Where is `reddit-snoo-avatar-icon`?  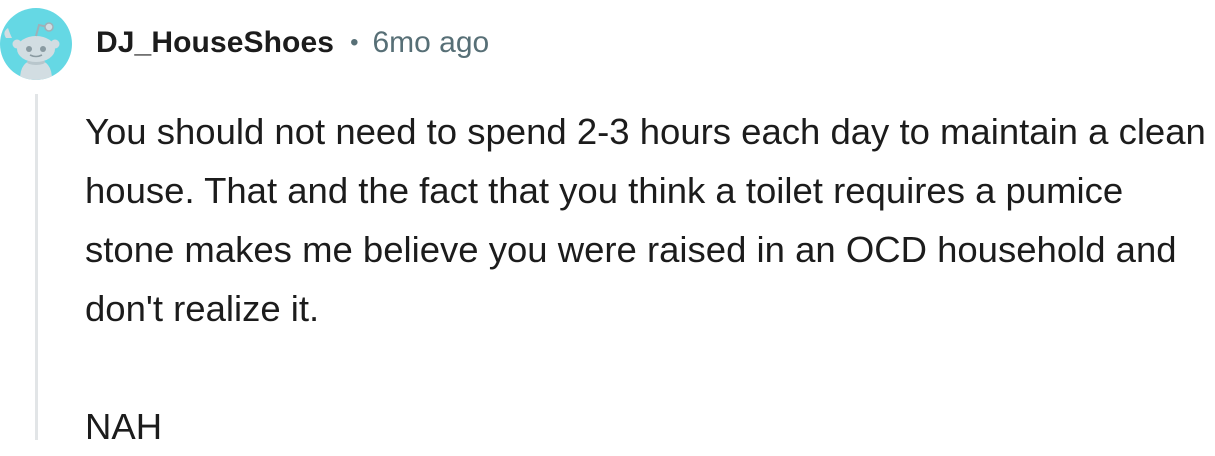
reddit-snoo-avatar-icon is located at coordinates (36, 44).